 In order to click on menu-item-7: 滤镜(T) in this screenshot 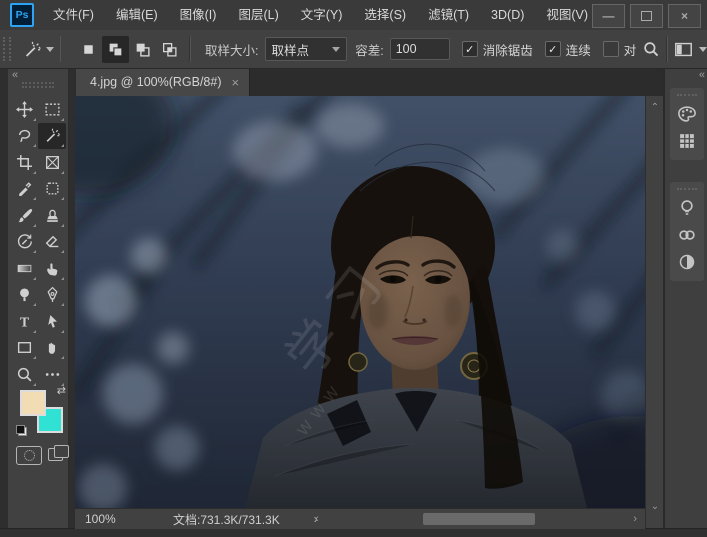, I will do `click(448, 15)`.